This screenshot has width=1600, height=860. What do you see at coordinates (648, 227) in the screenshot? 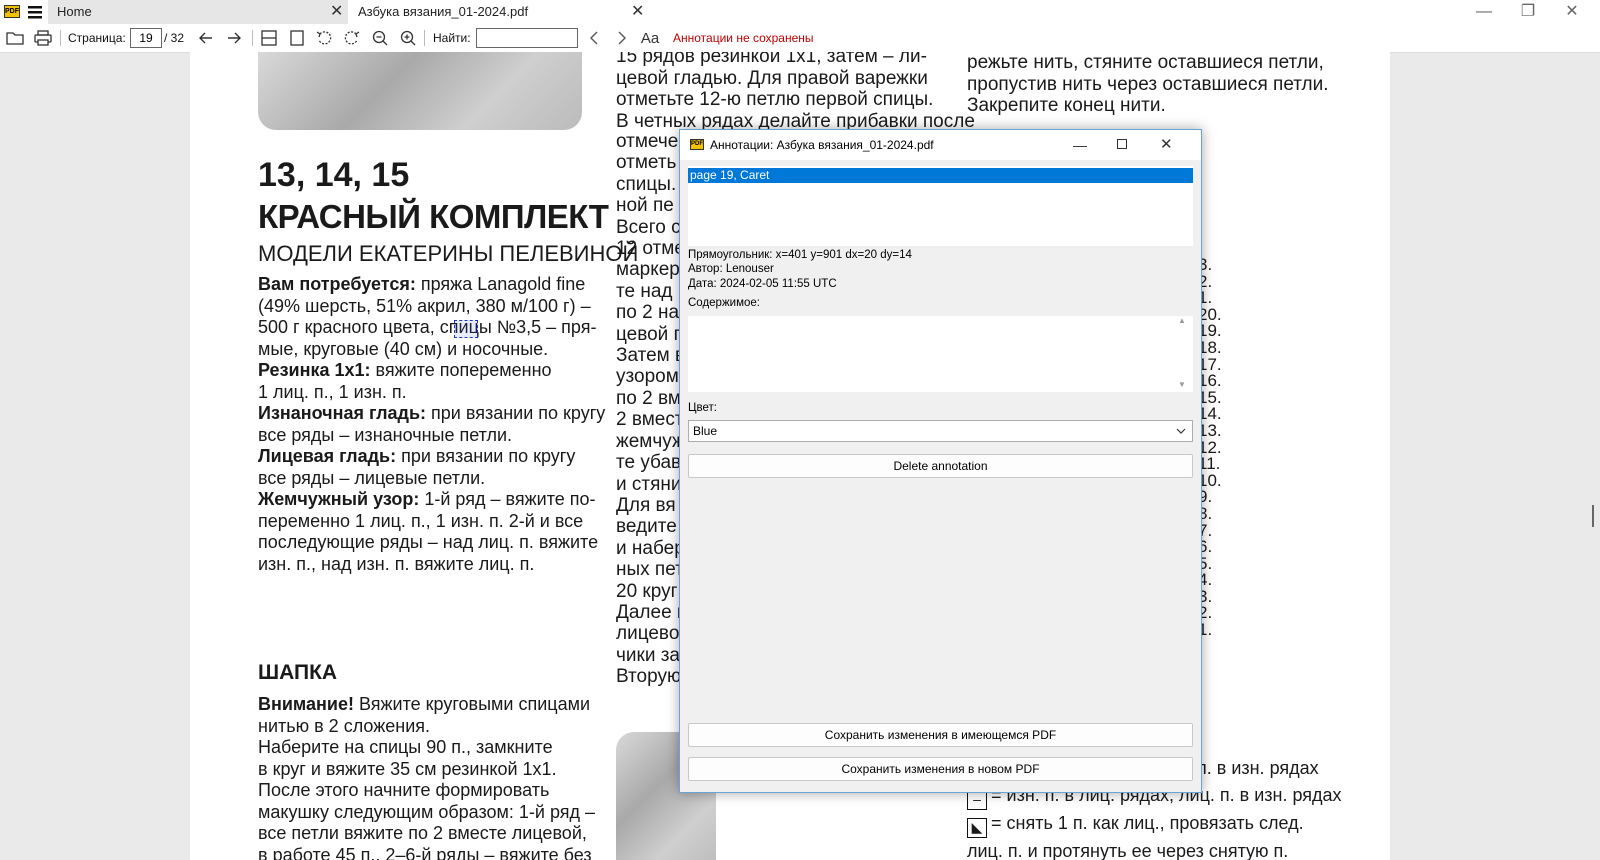
I see `doc-text-line: Всего с` at bounding box center [648, 227].